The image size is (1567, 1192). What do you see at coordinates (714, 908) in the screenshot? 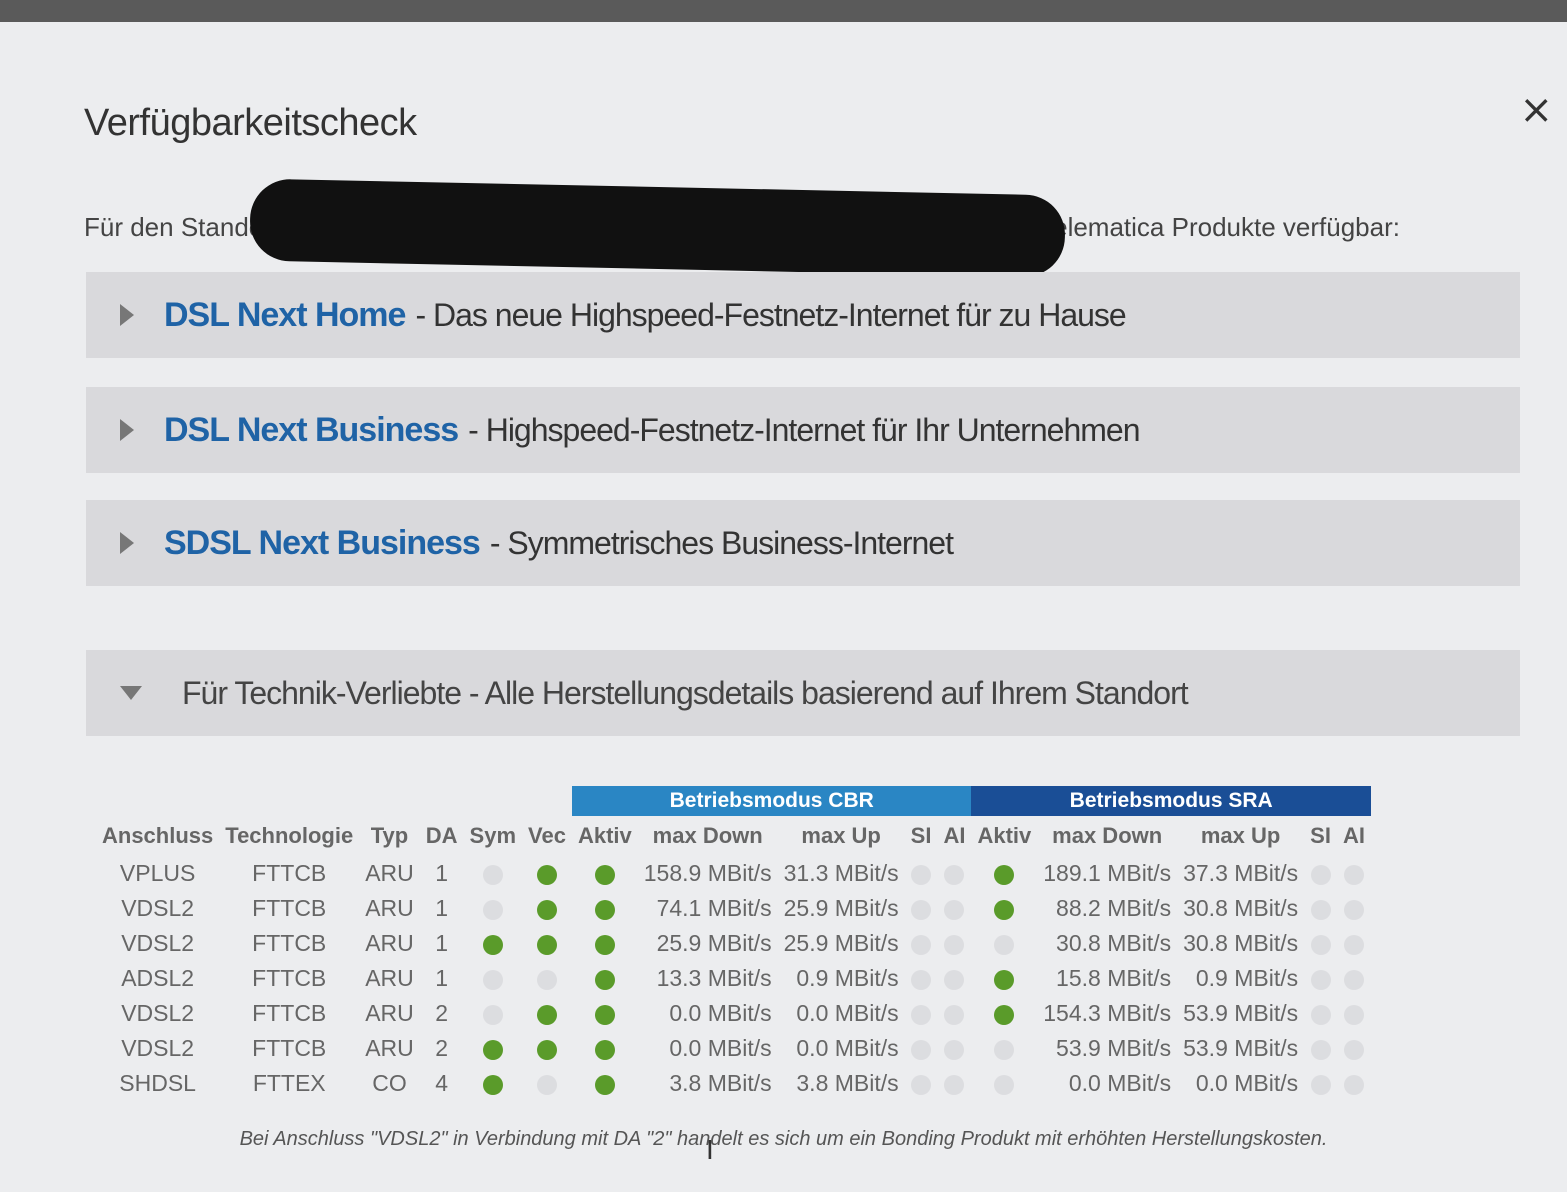
I see `down-cell: 74.1 MBit/s` at bounding box center [714, 908].